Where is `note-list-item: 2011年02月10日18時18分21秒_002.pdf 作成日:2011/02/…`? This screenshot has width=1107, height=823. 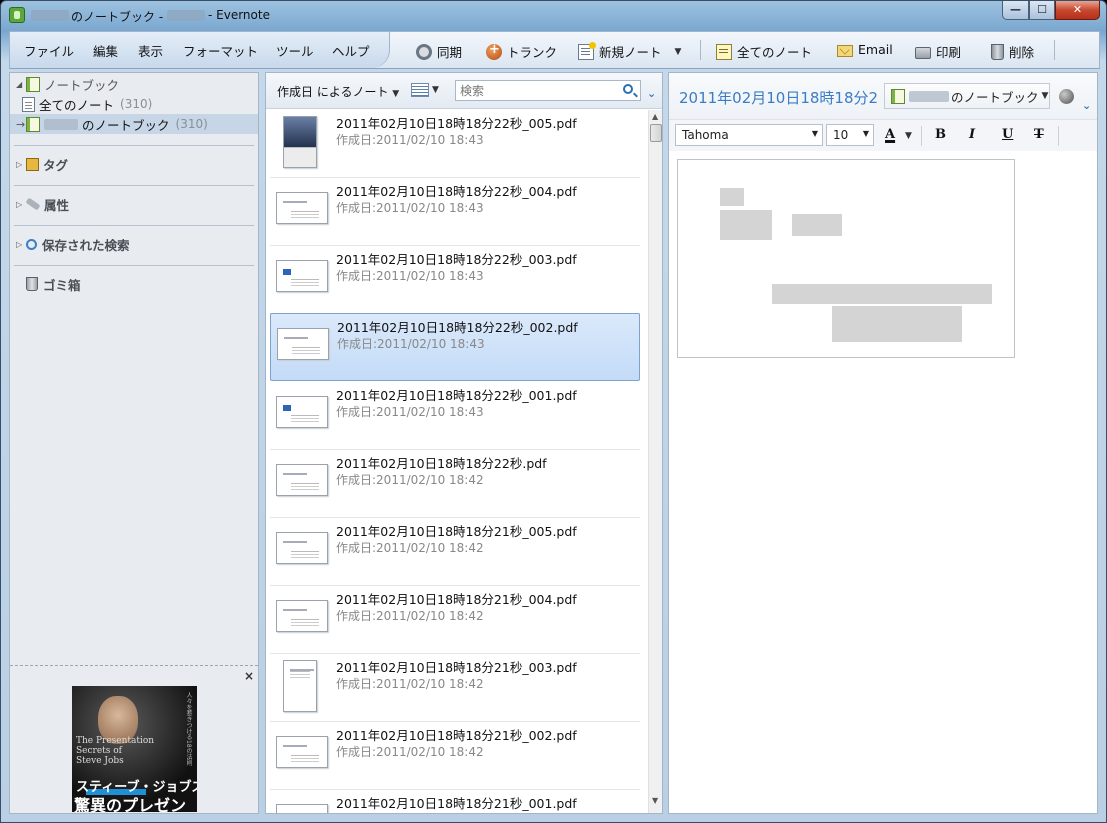
note-list-item: 2011年02月10日18時18分21秒_002.pdf 作成日:2011/02/… is located at coordinates (455, 756).